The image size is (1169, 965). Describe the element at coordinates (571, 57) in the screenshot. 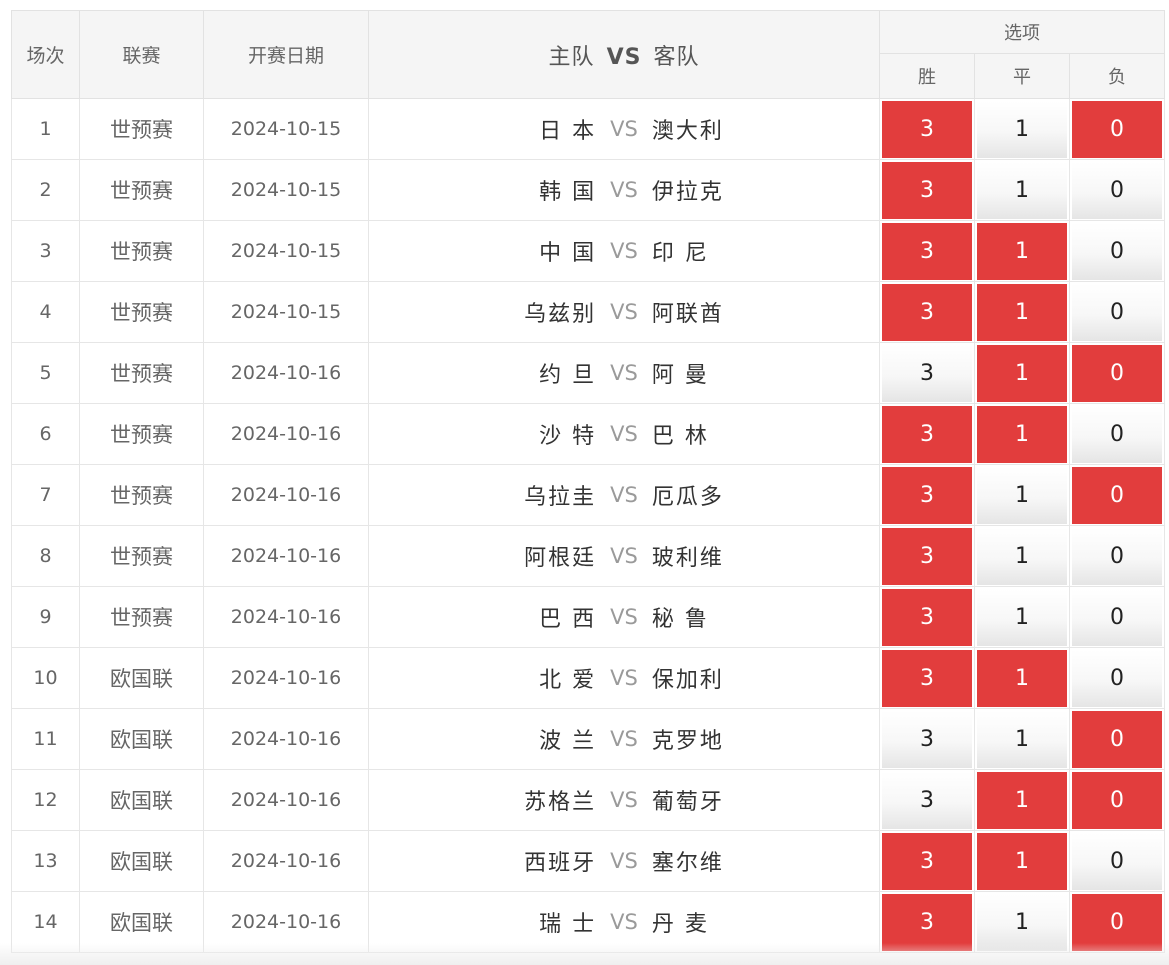

I see `header-home: 主队` at that location.